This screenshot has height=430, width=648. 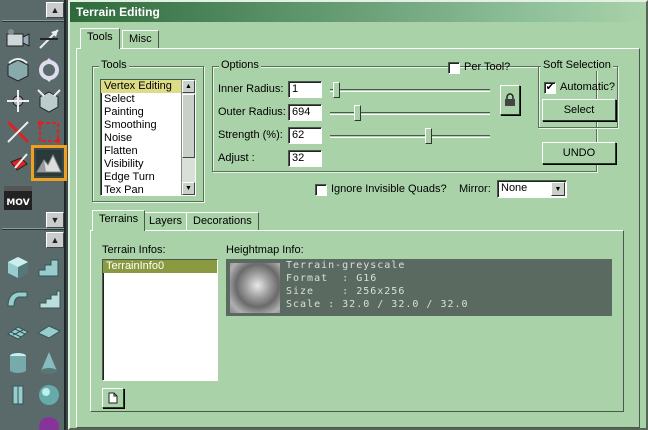 What do you see at coordinates (114, 65) in the screenshot?
I see `tools-group-title: Tools` at bounding box center [114, 65].